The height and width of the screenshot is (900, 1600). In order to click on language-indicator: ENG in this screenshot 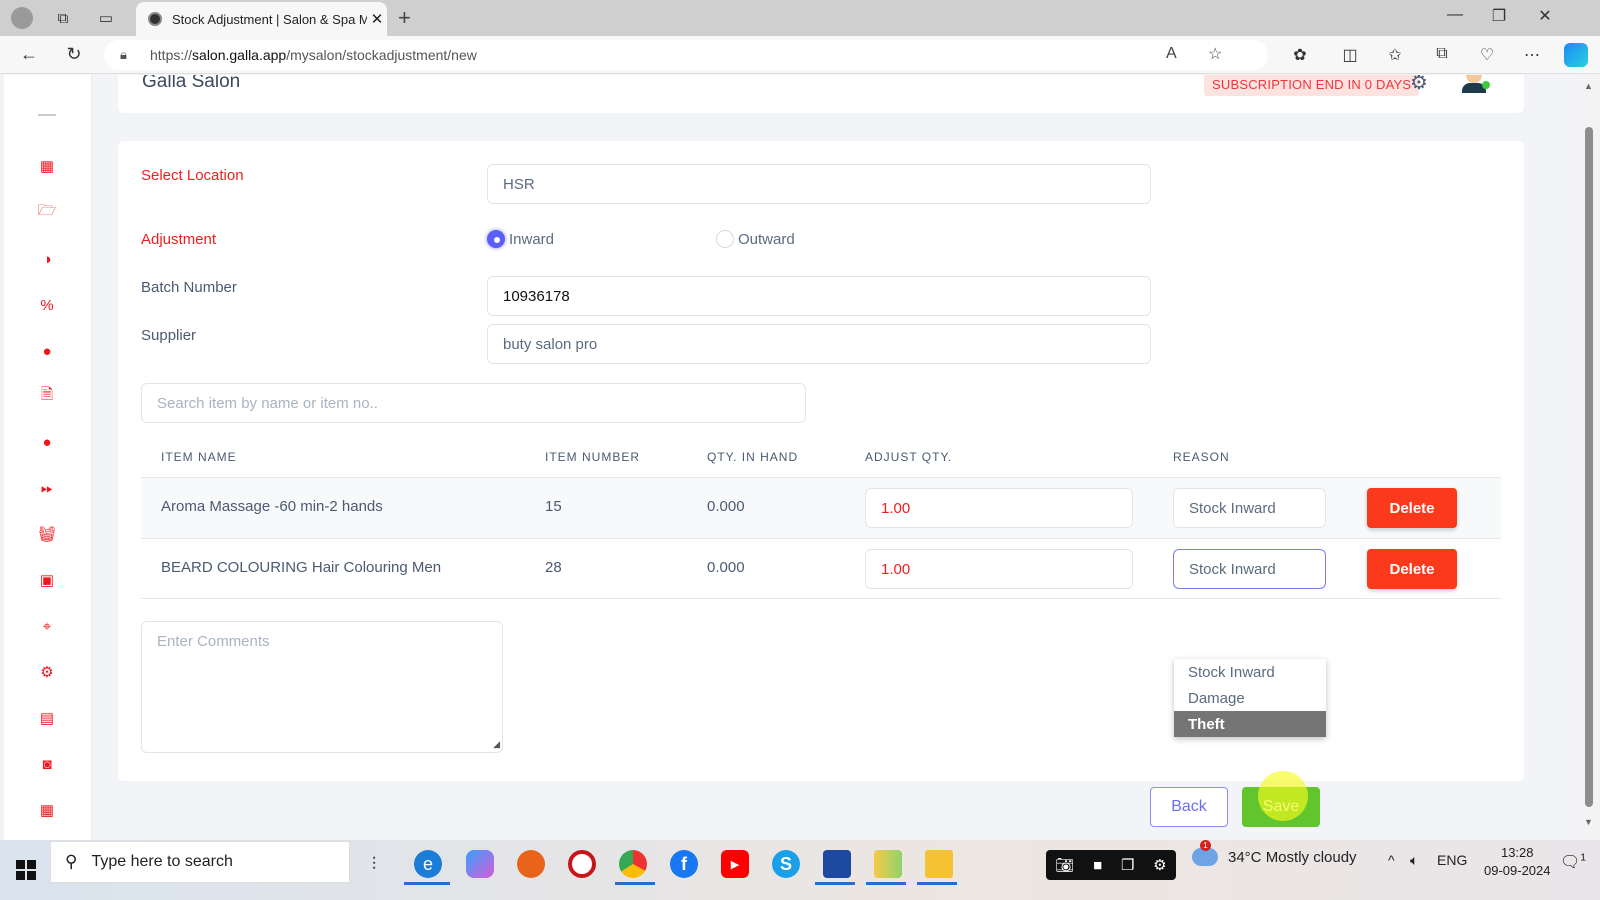, I will do `click(1452, 860)`.